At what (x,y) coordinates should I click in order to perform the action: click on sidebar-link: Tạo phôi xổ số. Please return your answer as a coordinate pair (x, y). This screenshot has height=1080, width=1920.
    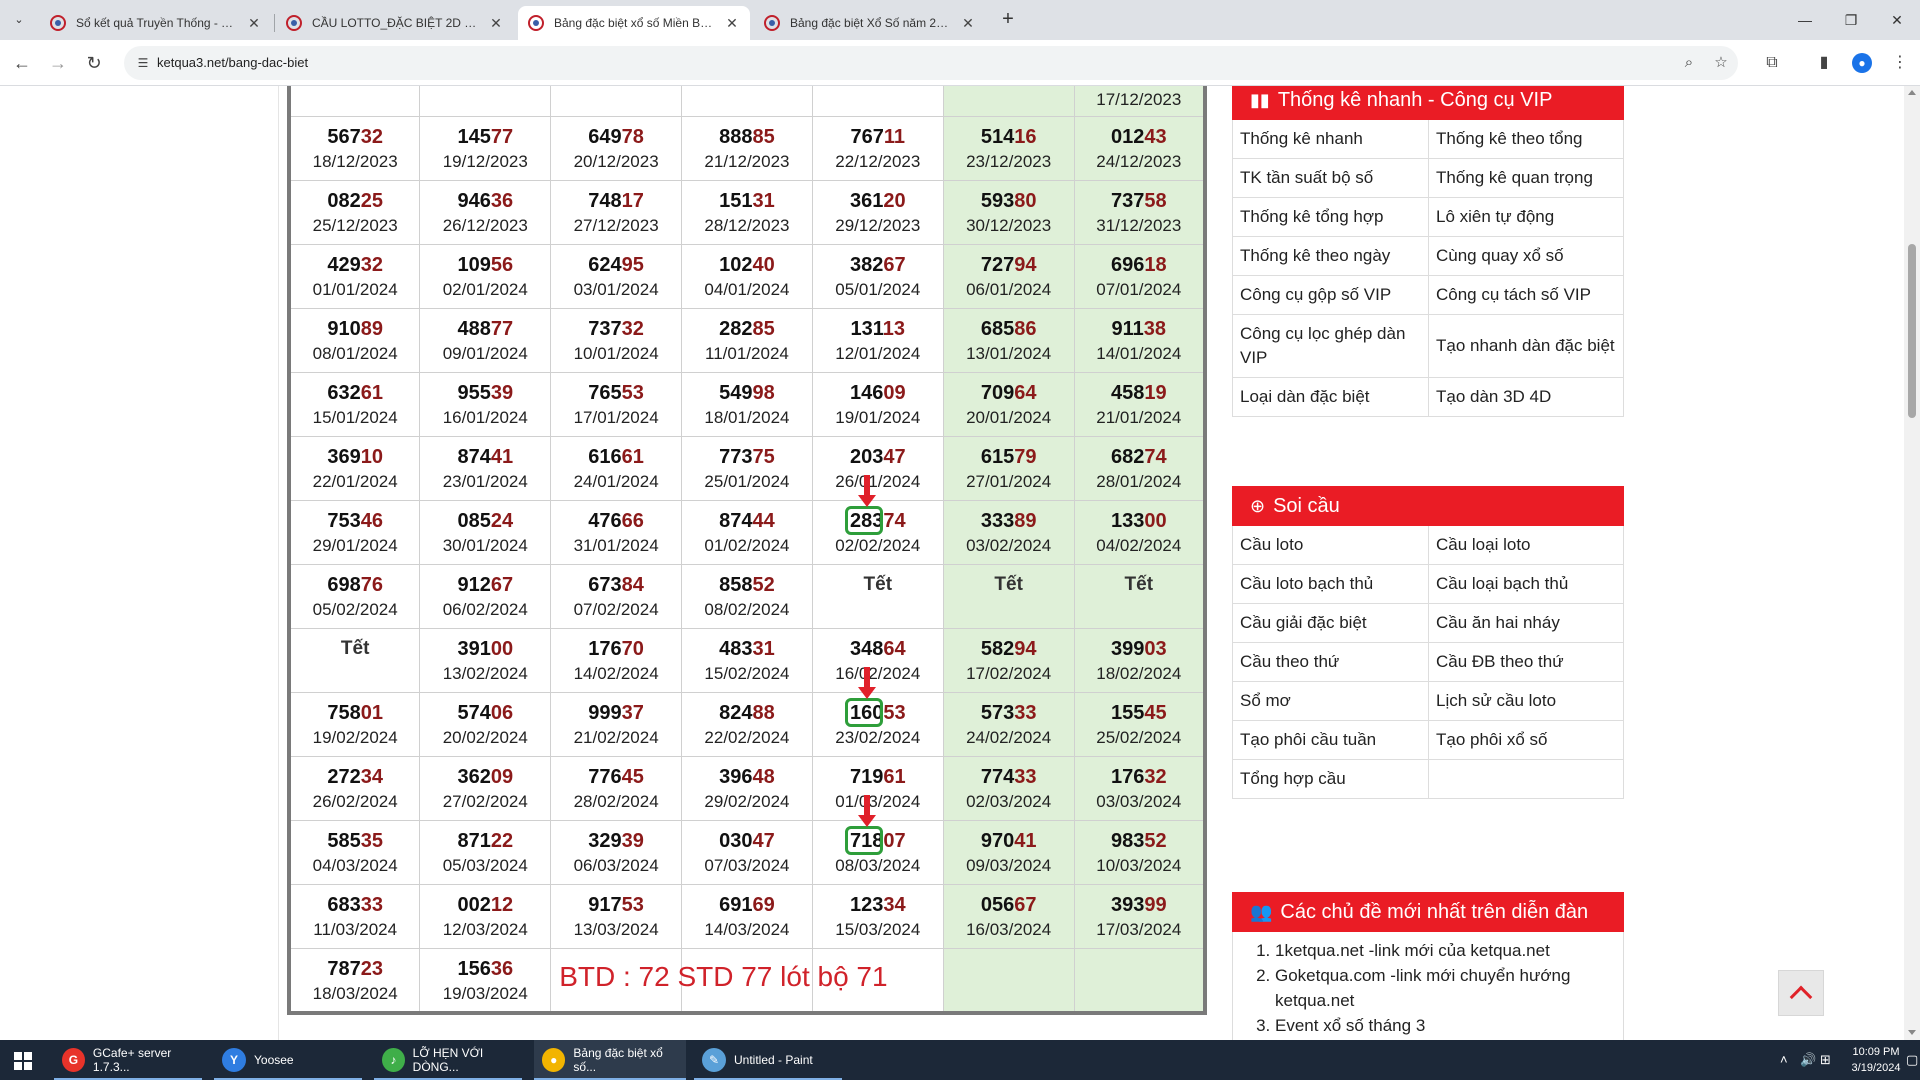
    Looking at the image, I should click on (1525, 740).